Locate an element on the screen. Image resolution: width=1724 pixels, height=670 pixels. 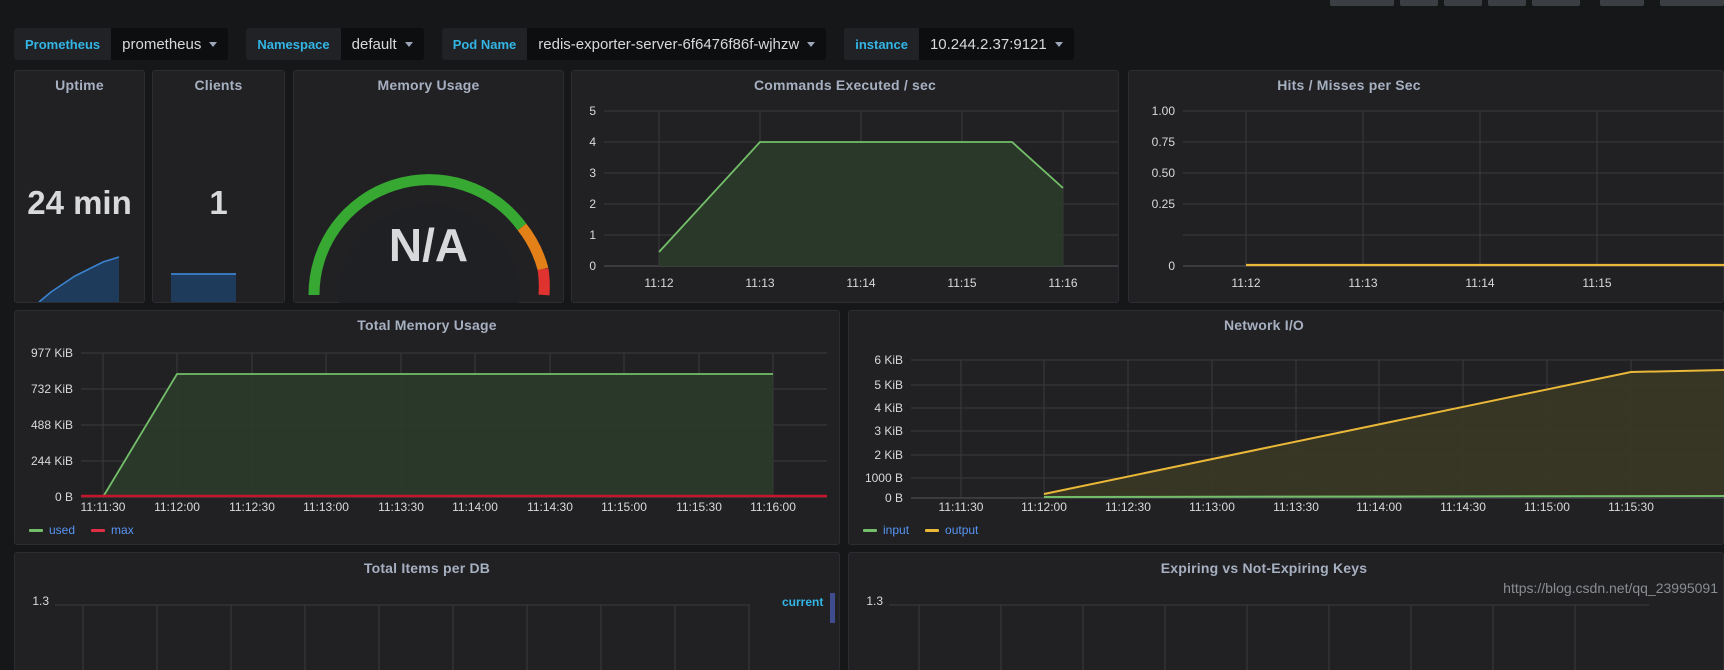
clients-value: 1 is located at coordinates (218, 202).